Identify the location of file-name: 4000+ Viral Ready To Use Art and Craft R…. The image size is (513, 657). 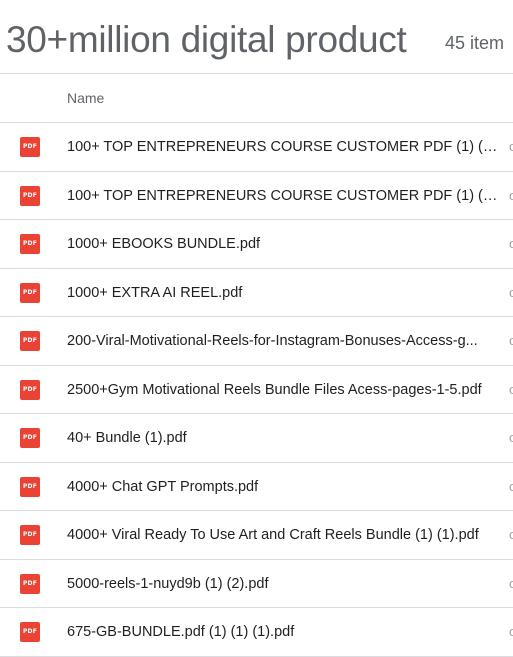
(273, 535).